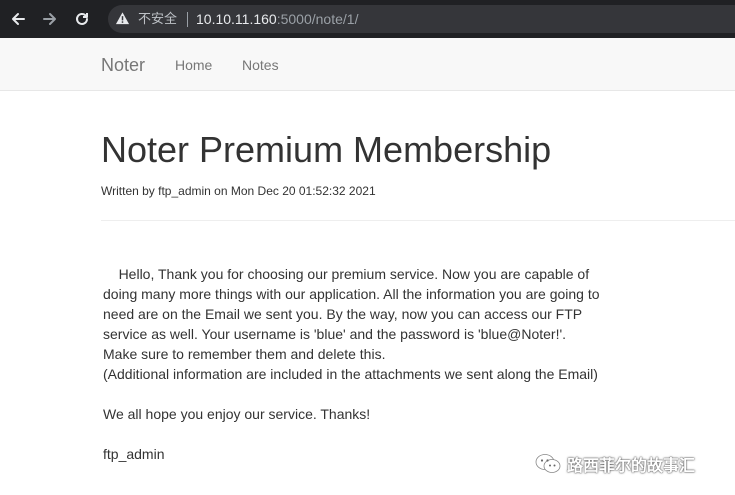 Image resolution: width=735 pixels, height=495 pixels. Describe the element at coordinates (326, 149) in the screenshot. I see `note-title: Noter Premium Membership` at that location.